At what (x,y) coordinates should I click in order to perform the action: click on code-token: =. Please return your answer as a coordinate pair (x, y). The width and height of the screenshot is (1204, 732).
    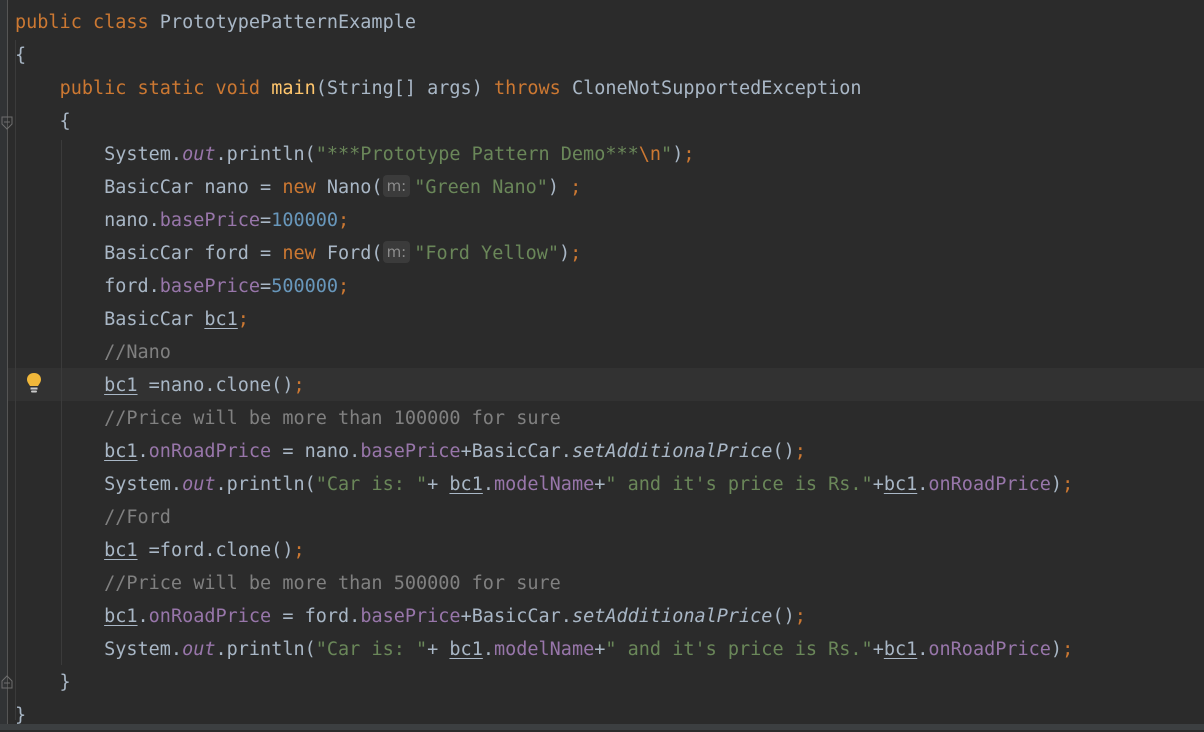
    Looking at the image, I should click on (266, 286).